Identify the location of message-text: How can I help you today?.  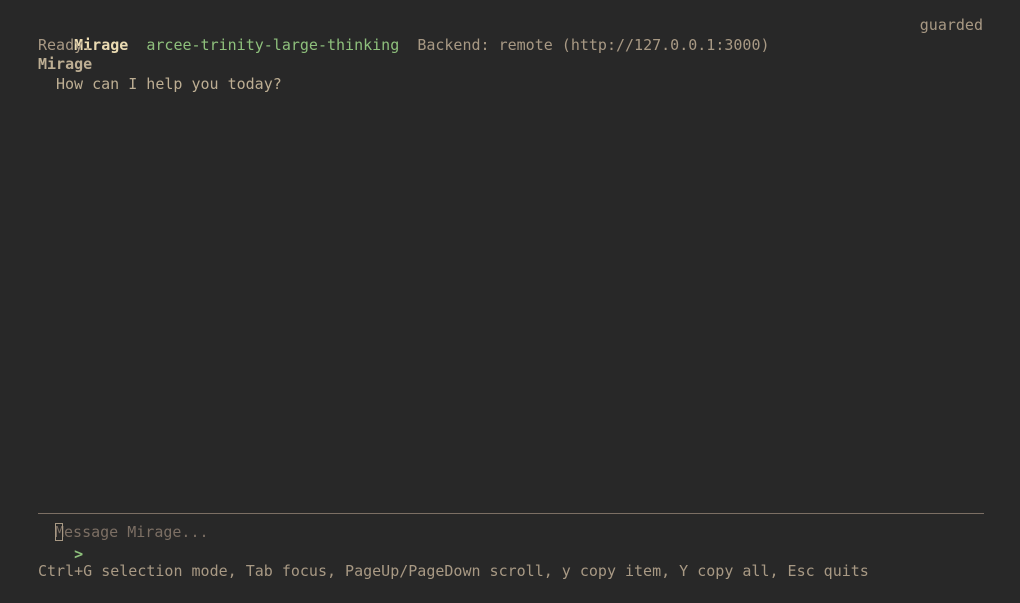
(169, 84).